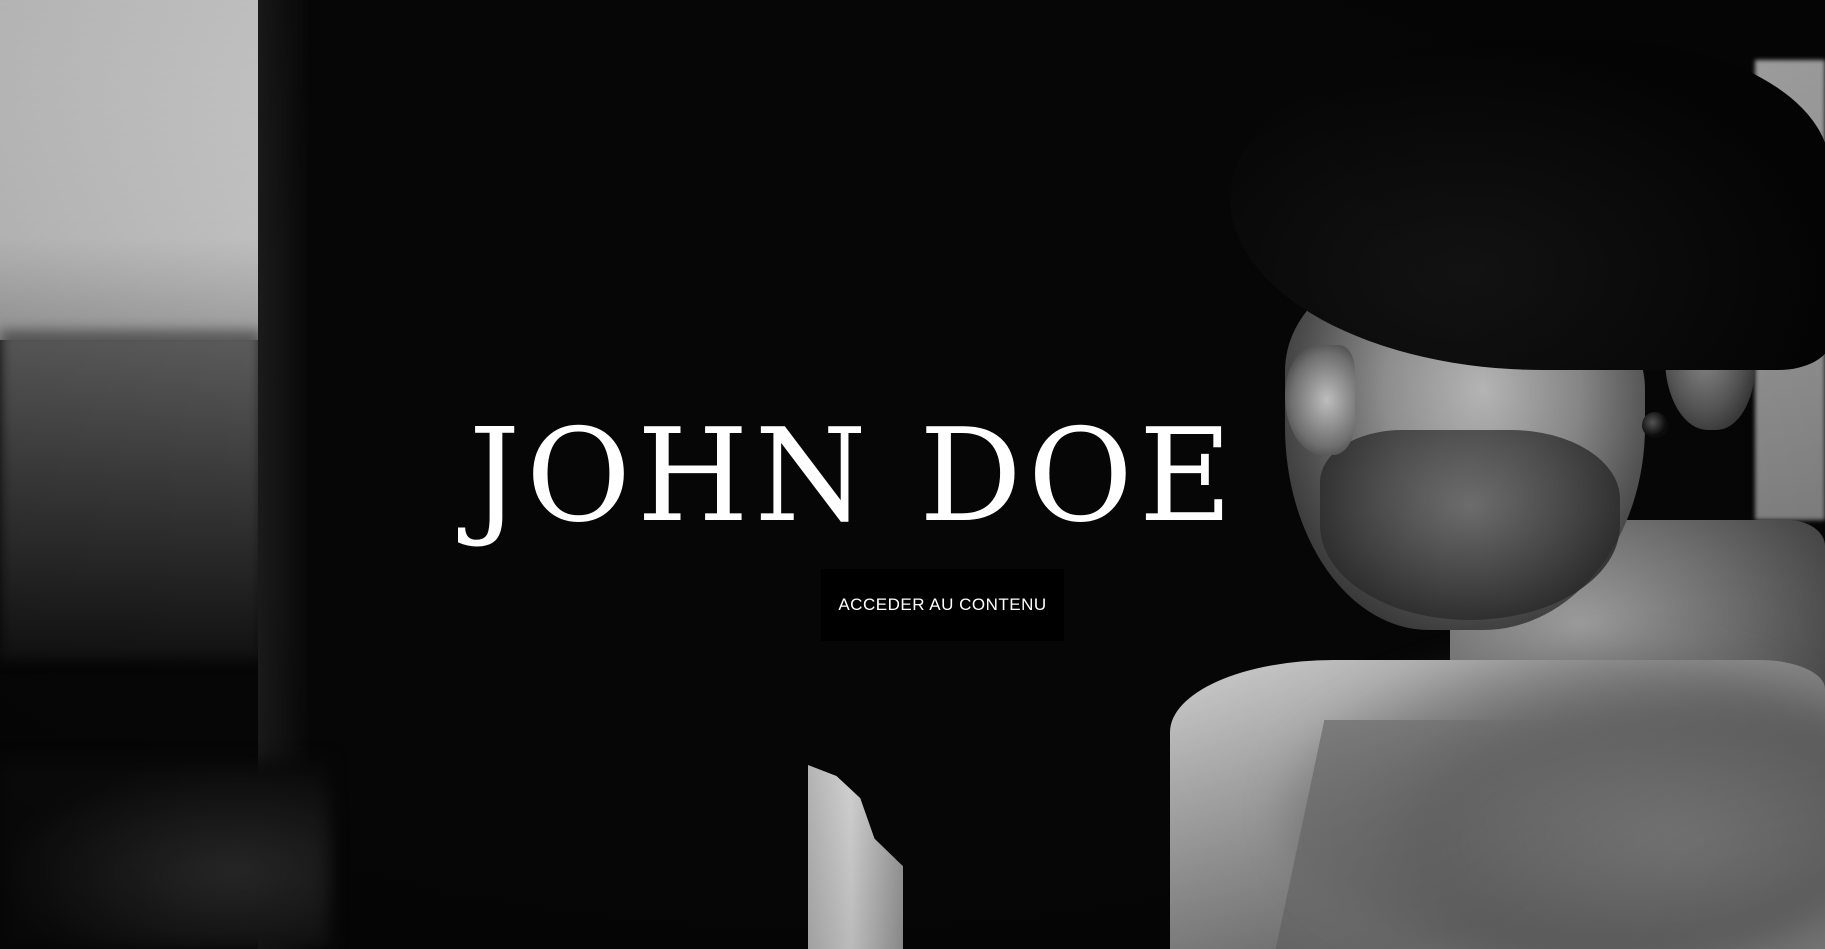 This screenshot has height=949, width=1825. What do you see at coordinates (942, 605) in the screenshot?
I see `access-content-button: ACCEDER AU CONTENU` at bounding box center [942, 605].